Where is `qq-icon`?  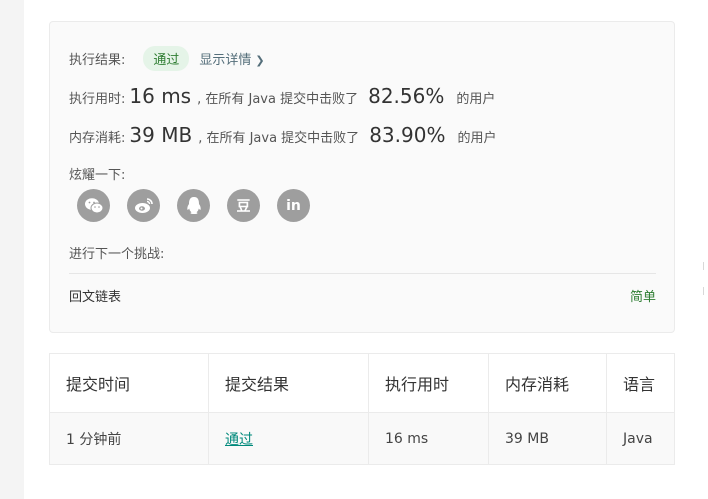
qq-icon is located at coordinates (193, 205).